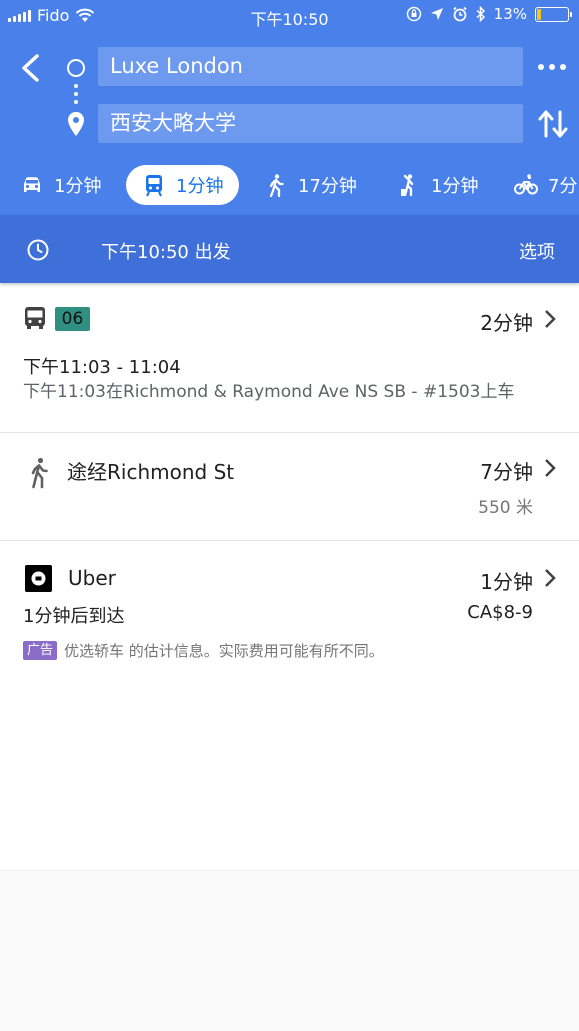 The image size is (579, 1031). I want to click on tab-driving: 1分钟, so click(60, 185).